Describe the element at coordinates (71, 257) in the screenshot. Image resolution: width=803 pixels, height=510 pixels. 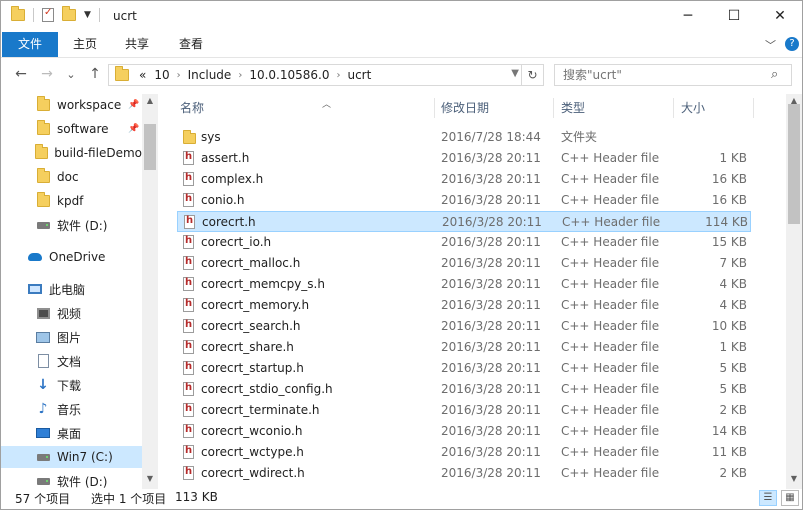
I see `sidebar-item: OneDrive` at that location.